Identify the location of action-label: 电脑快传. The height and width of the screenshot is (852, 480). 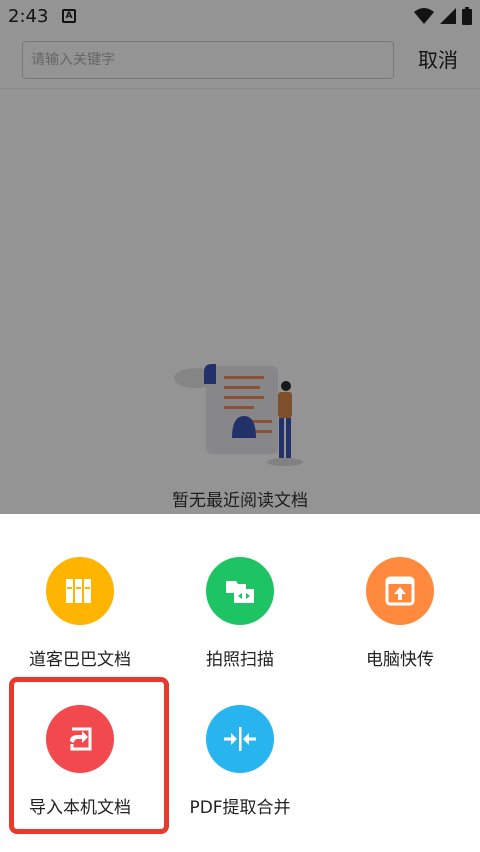
(400, 660).